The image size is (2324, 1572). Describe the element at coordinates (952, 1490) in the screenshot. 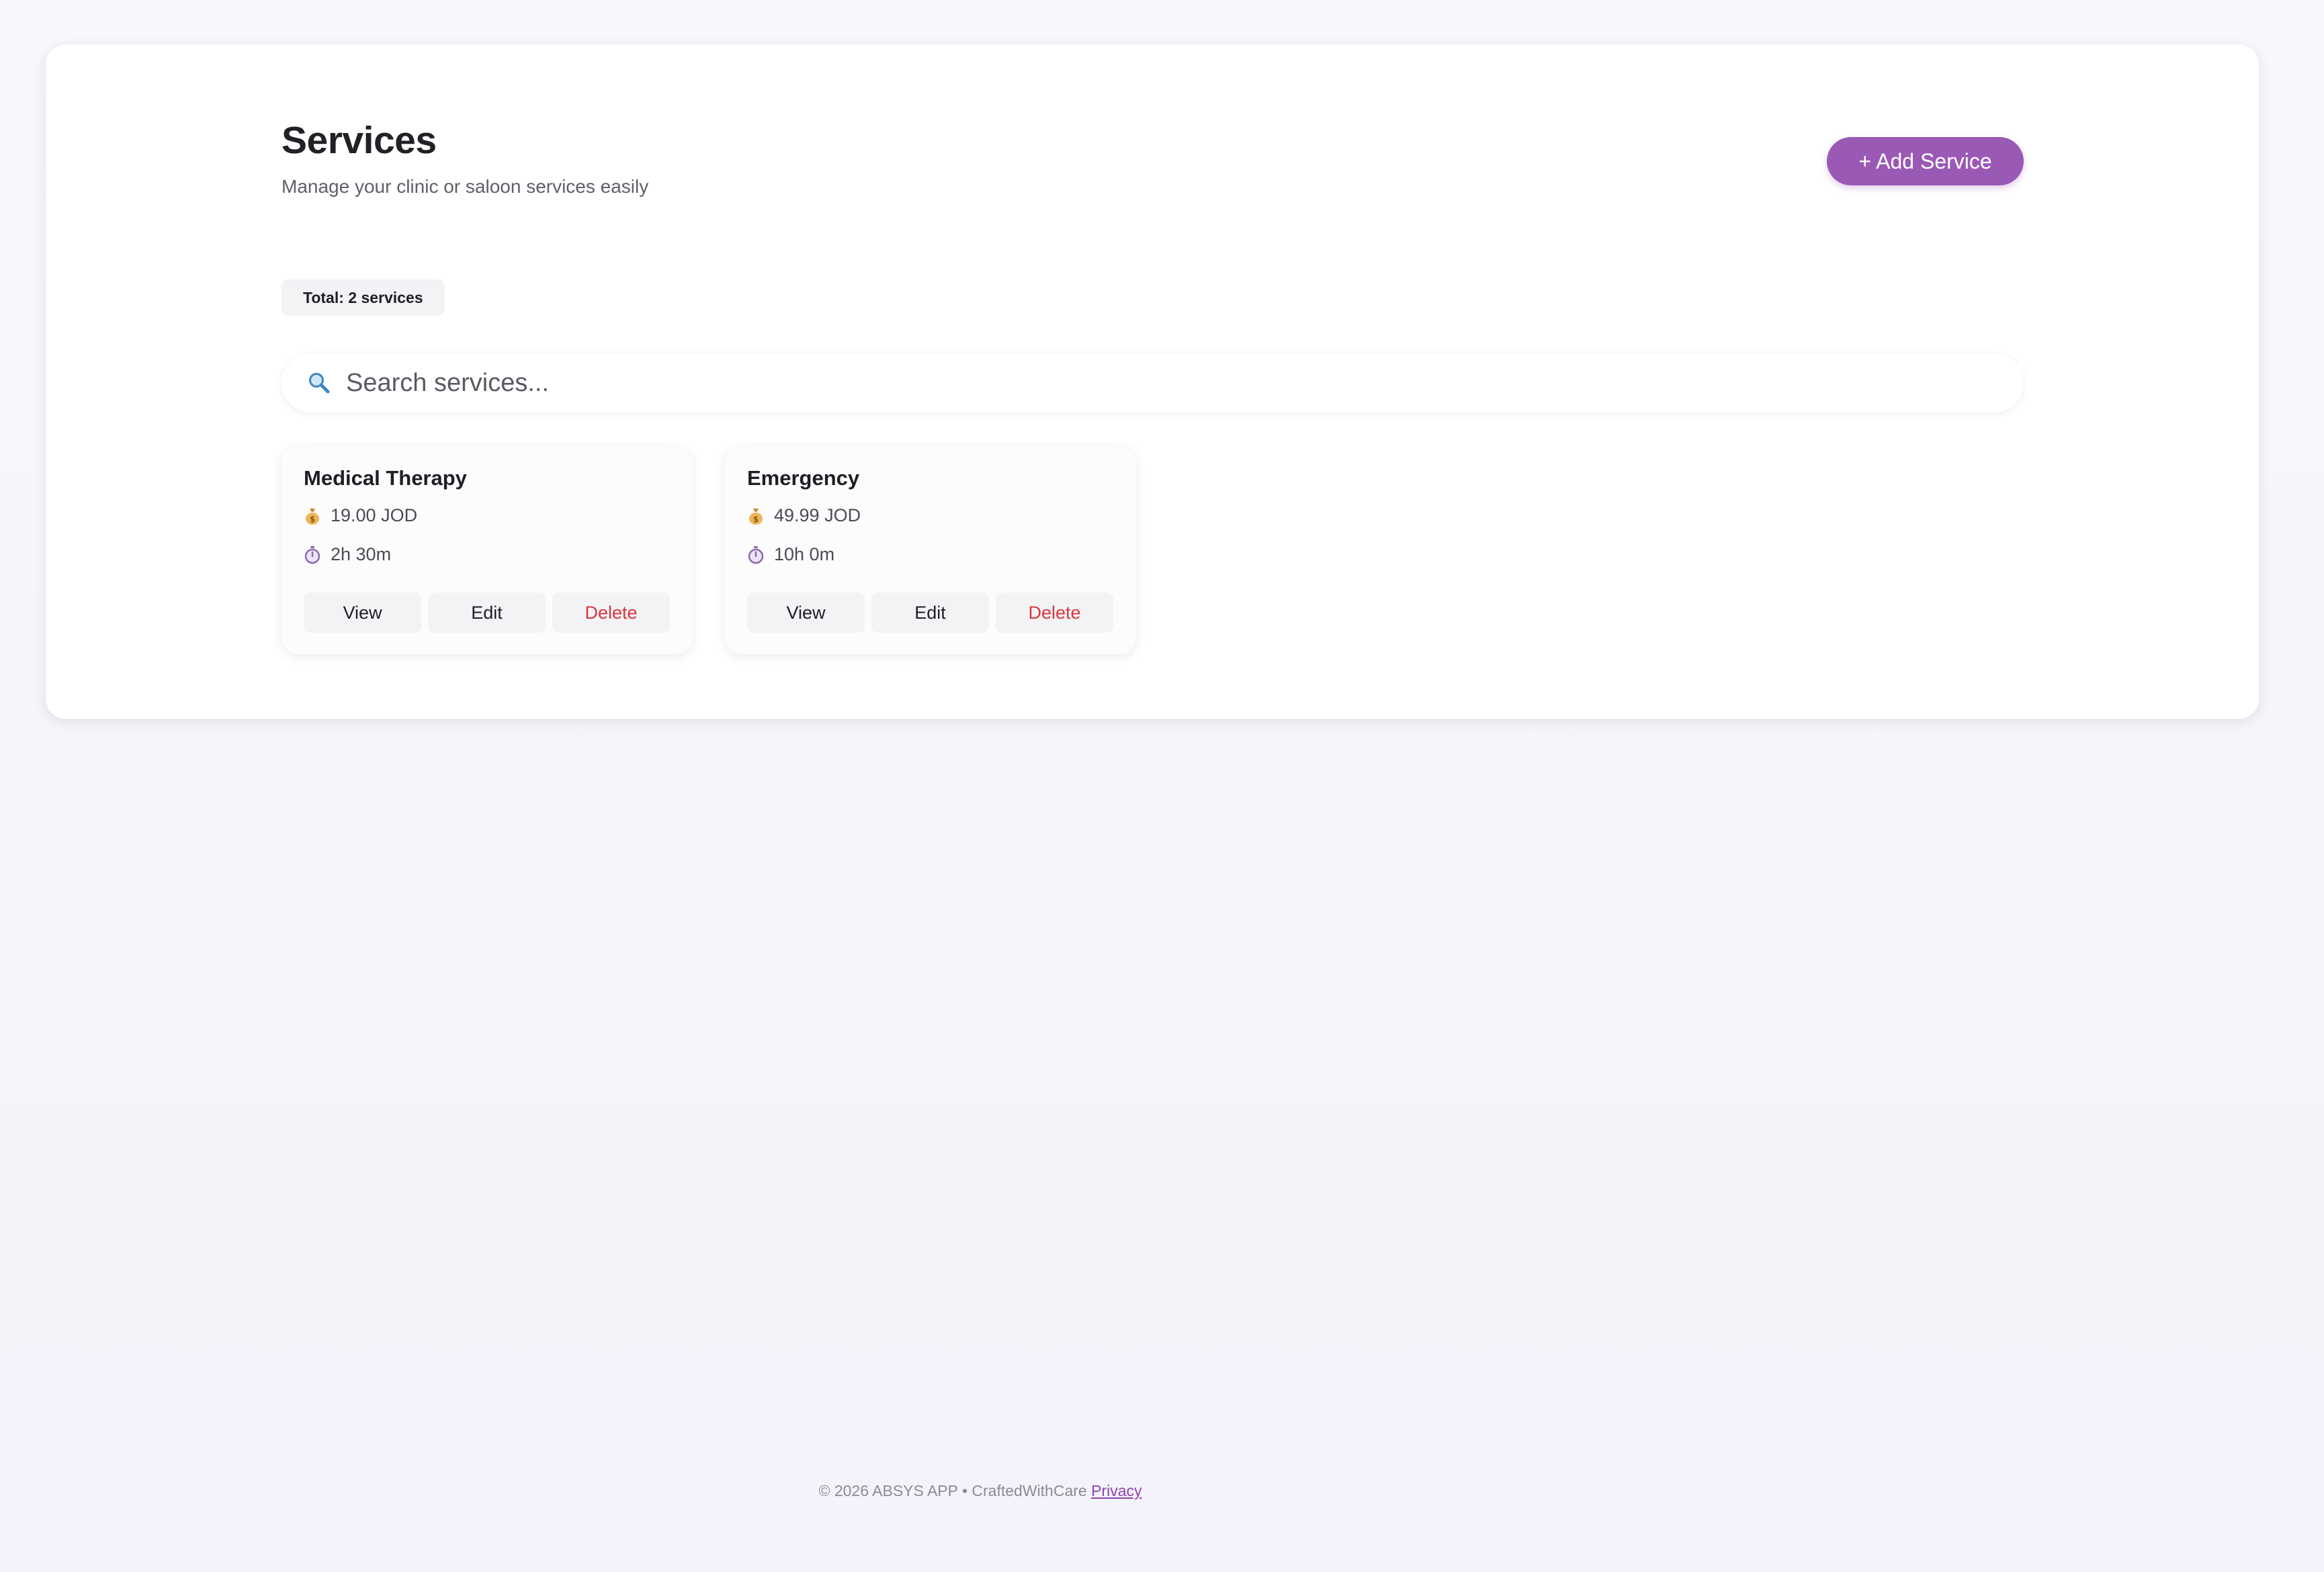

I see `footer-text: © 2026 ABSYS APP • CraftedWithCare` at that location.